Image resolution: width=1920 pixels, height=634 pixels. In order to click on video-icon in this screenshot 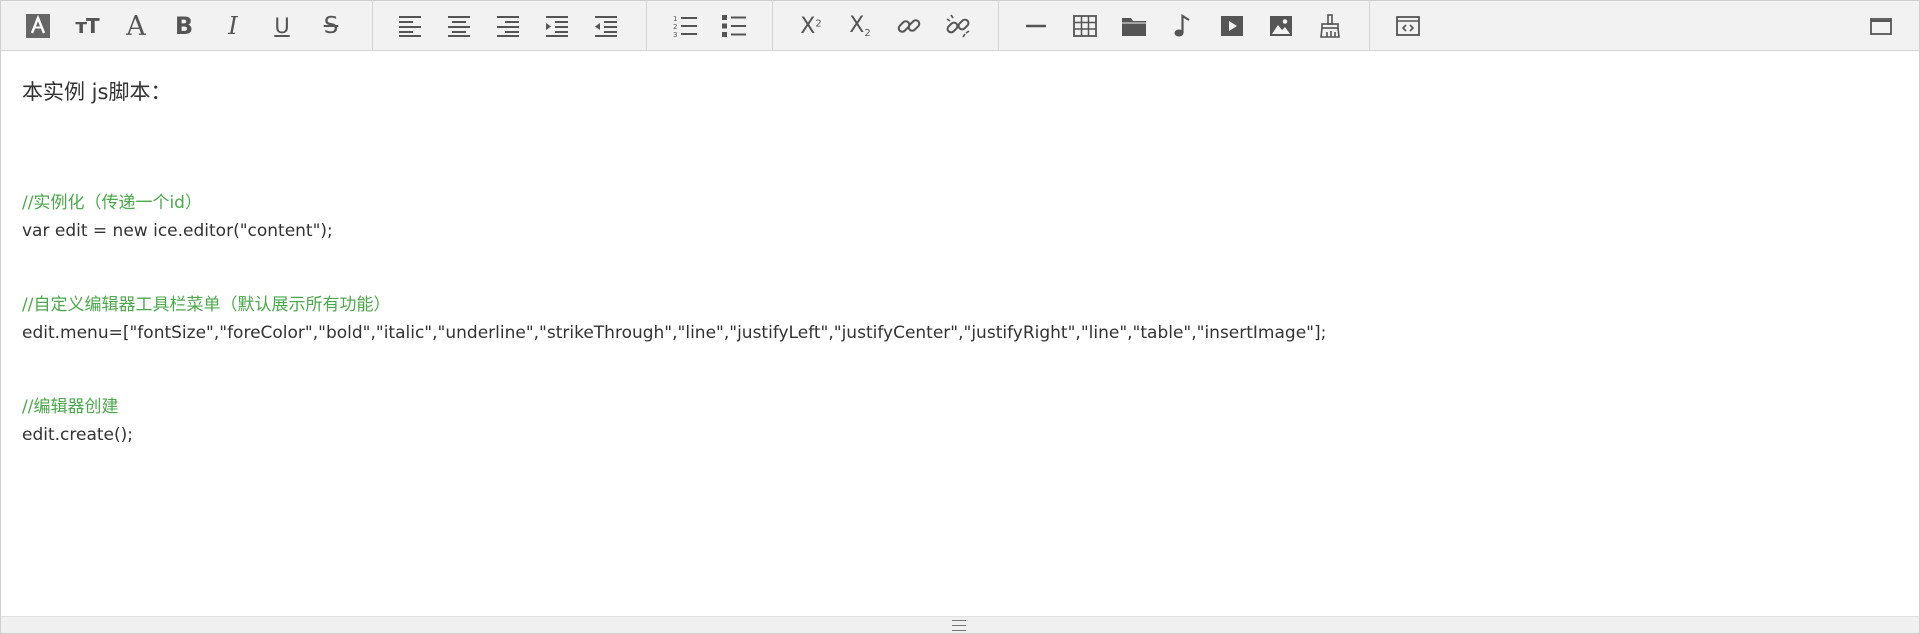, I will do `click(1232, 26)`.